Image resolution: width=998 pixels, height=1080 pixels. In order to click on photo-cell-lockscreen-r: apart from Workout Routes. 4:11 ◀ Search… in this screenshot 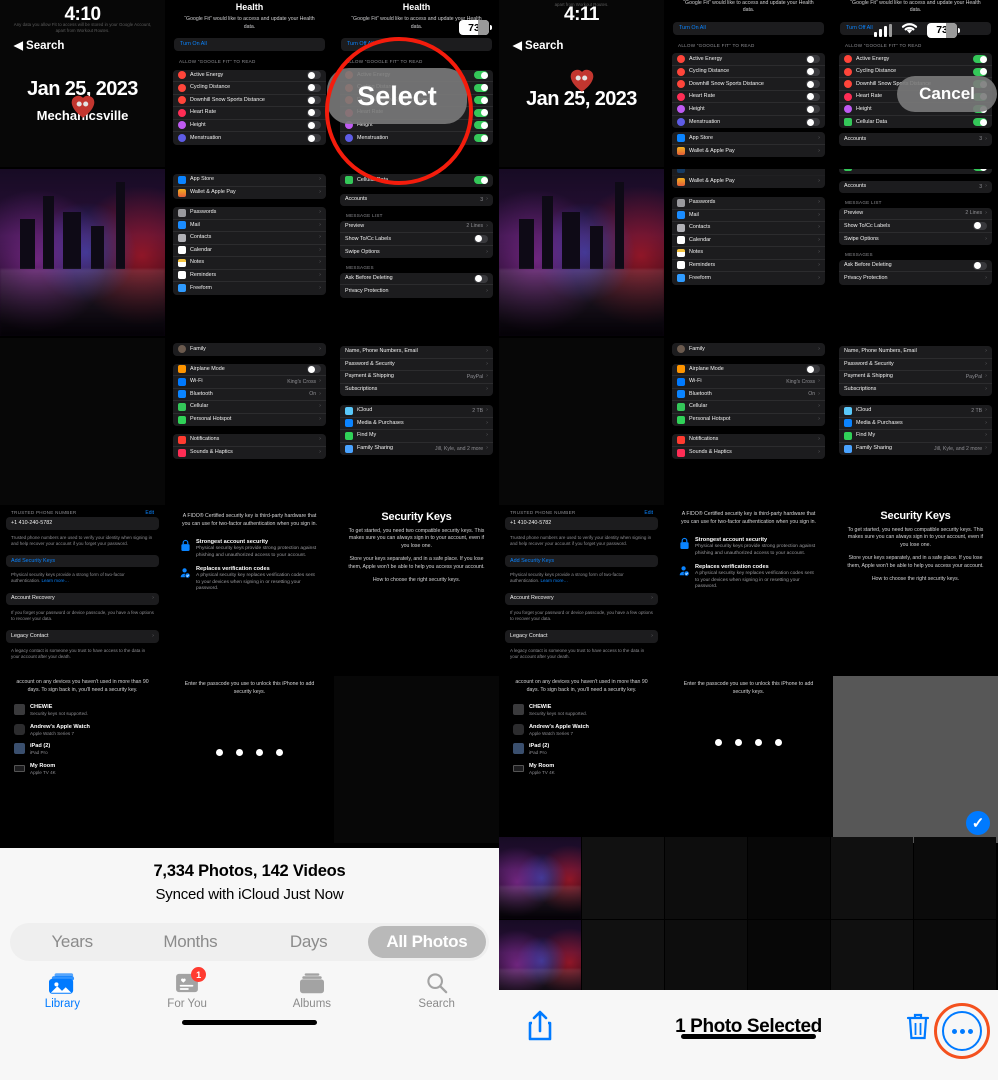, I will do `click(581, 83)`.